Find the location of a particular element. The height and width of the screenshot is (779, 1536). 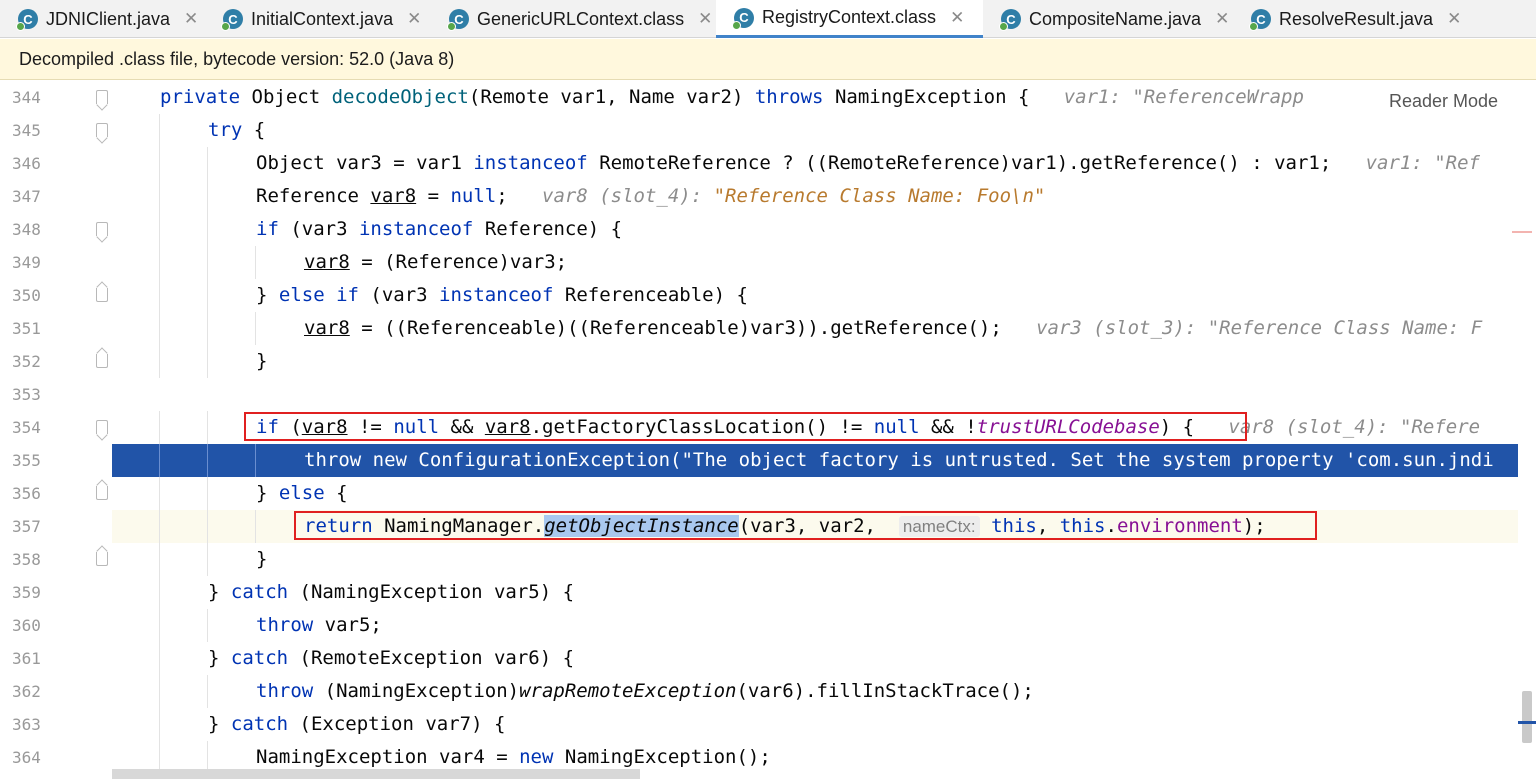

debug-value-hint: var3 (slot_3): "Reference Class Name: F is located at coordinates (1259, 328).